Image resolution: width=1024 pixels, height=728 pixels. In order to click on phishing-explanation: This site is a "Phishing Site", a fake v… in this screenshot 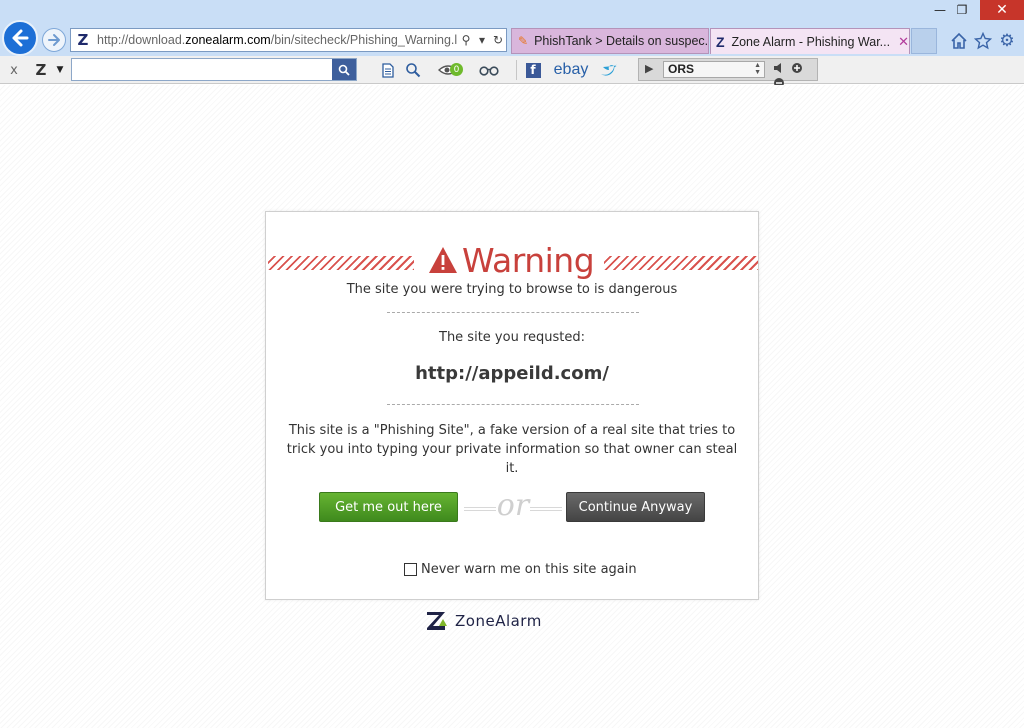, I will do `click(512, 449)`.